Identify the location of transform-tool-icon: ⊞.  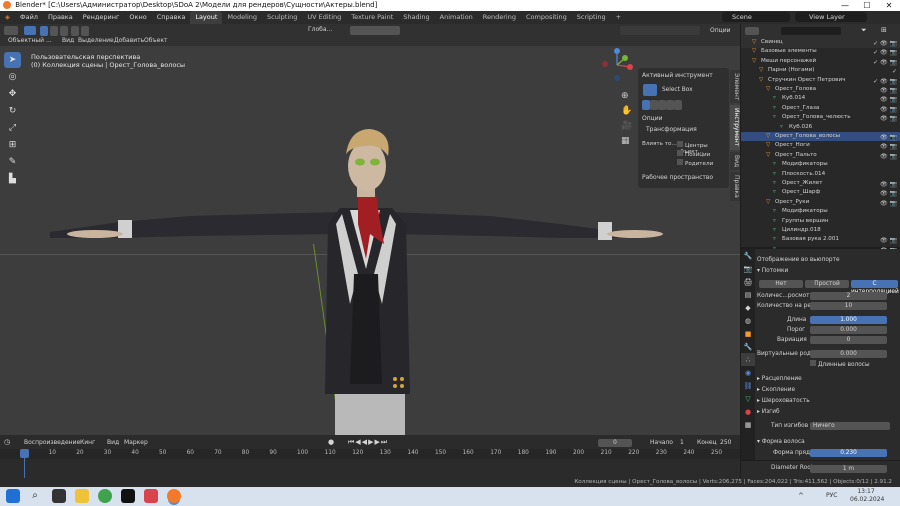
(12, 145).